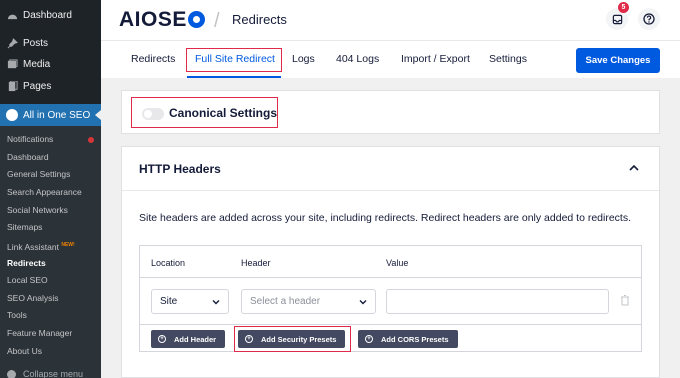 The width and height of the screenshot is (680, 378). I want to click on pages-icon, so click(12, 86).